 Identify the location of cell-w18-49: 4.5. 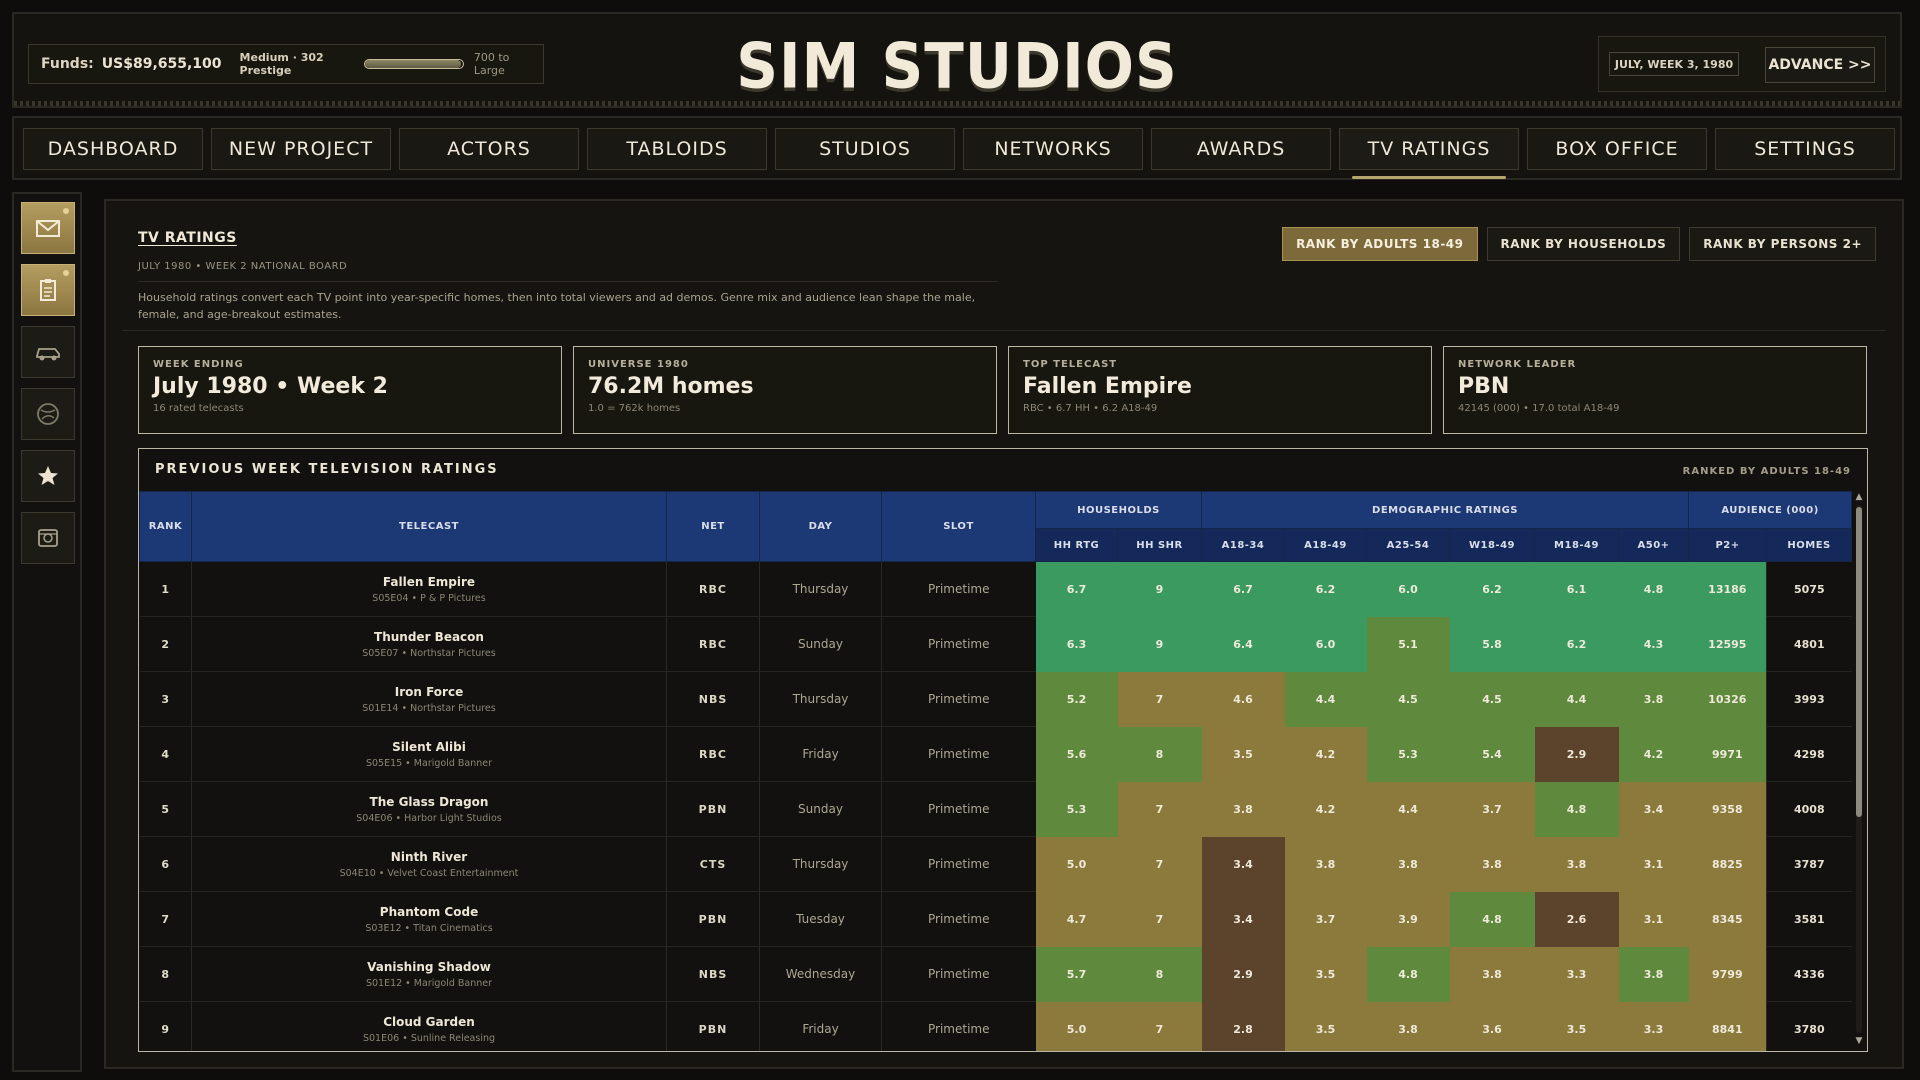
(1492, 699).